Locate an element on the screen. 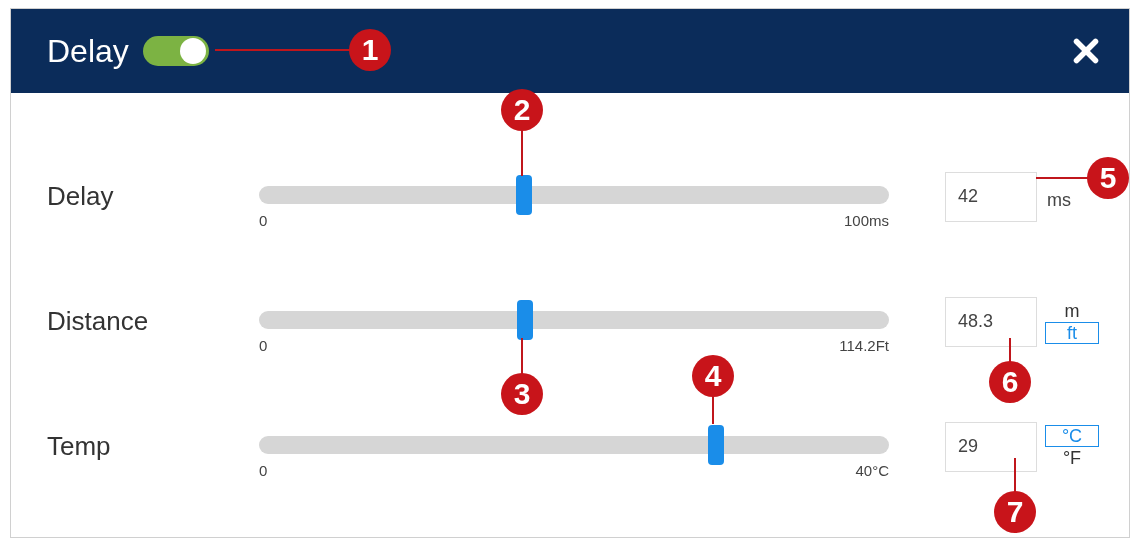 This screenshot has height=545, width=1140. value-field: 48.3 is located at coordinates (991, 321).